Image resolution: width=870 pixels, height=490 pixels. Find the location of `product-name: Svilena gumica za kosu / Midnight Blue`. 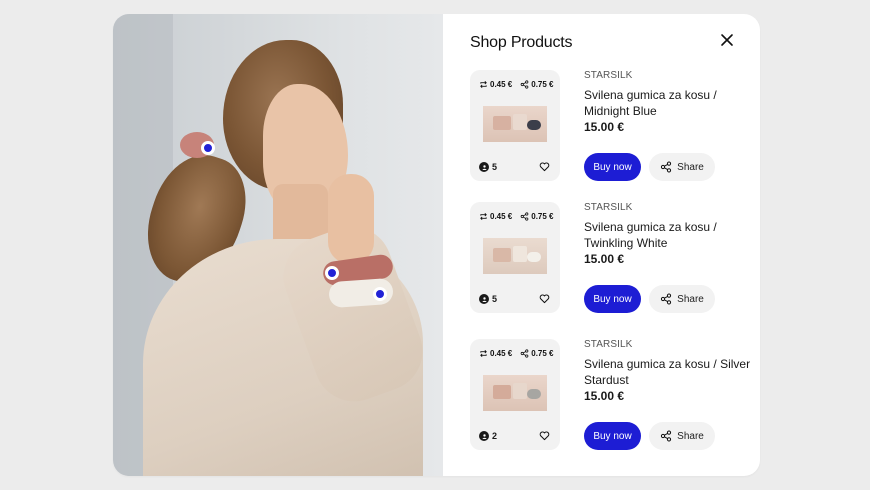

product-name: Svilena gumica za kosu / Midnight Blue is located at coordinates (669, 103).